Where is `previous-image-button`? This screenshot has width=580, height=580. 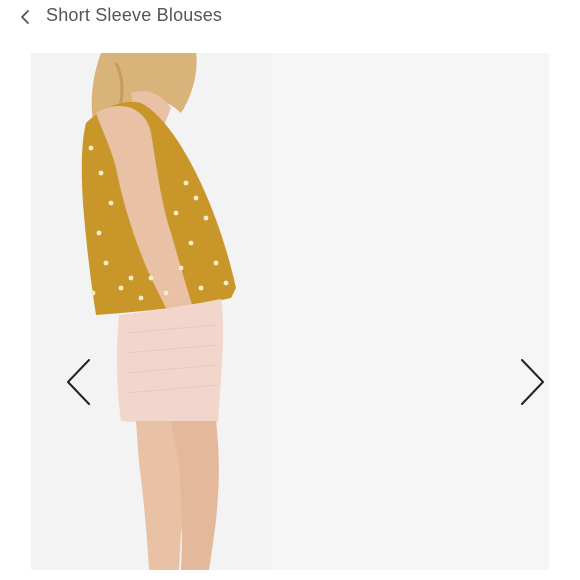
previous-image-button is located at coordinates (79, 382).